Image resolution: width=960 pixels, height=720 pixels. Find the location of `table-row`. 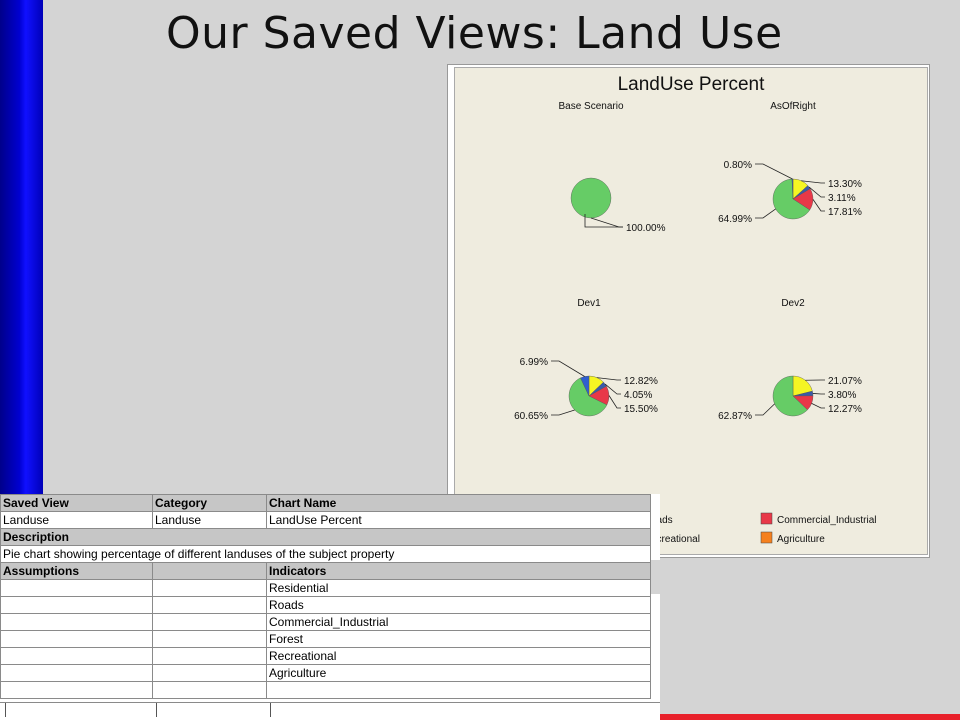

table-row is located at coordinates (325, 690).